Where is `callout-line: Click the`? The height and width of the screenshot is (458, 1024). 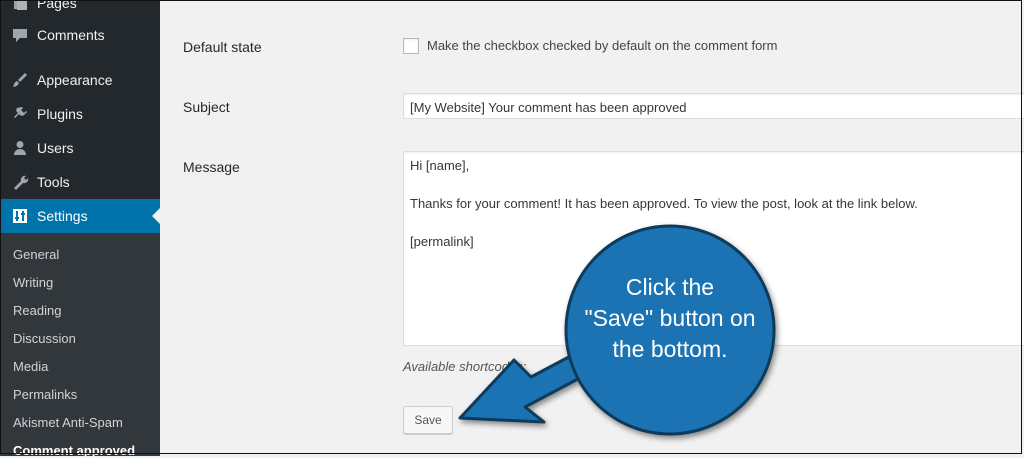
callout-line: Click the is located at coordinates (670, 287).